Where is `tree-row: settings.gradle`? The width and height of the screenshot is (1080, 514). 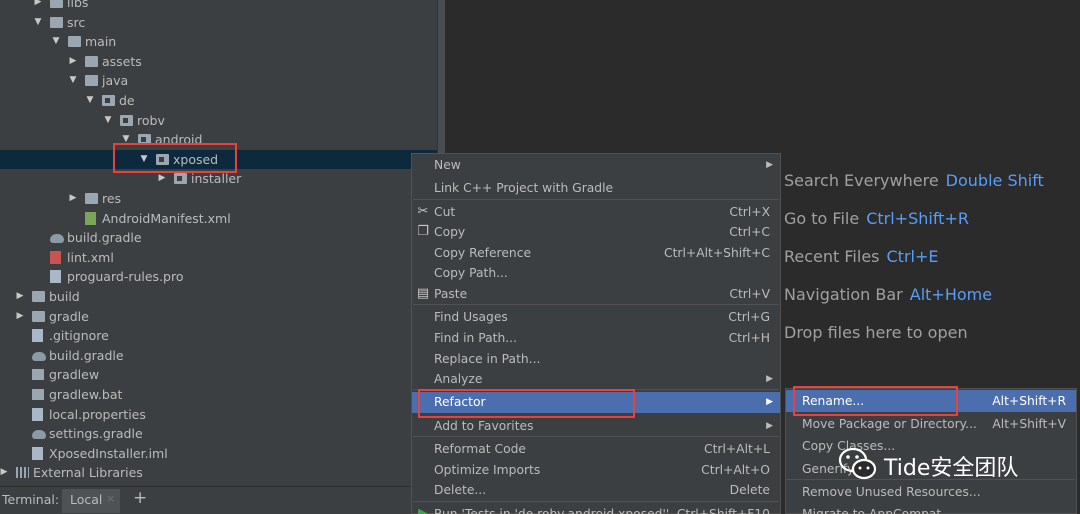 tree-row: settings.gradle is located at coordinates (218, 434).